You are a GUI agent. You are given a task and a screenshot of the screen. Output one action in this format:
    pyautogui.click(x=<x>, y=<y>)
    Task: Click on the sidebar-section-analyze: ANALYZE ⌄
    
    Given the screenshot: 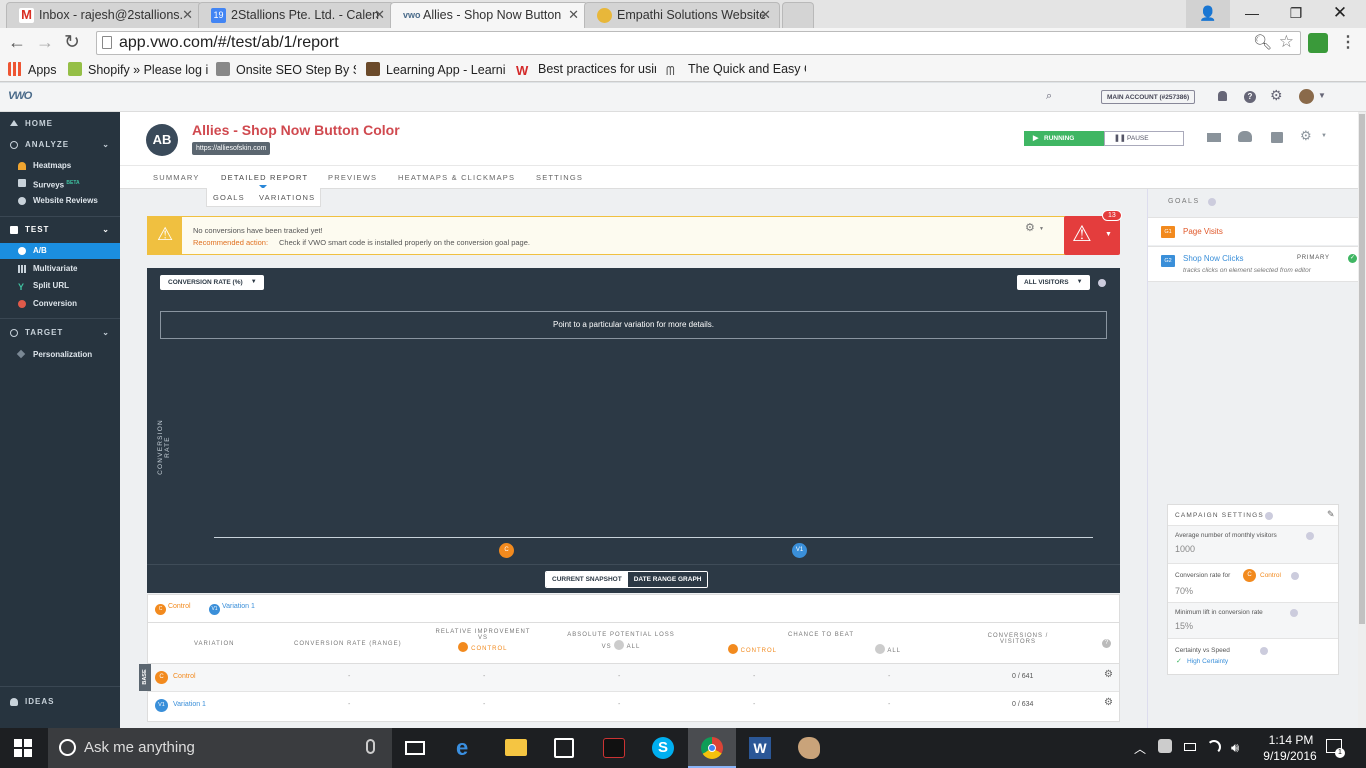 What is the action you would take?
    pyautogui.click(x=60, y=145)
    